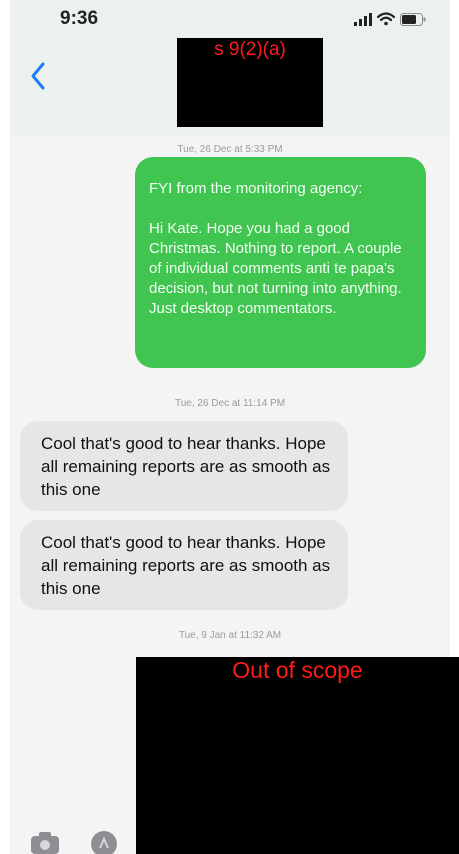 This screenshot has height=854, width=459. I want to click on back-chevron-icon, so click(38, 76).